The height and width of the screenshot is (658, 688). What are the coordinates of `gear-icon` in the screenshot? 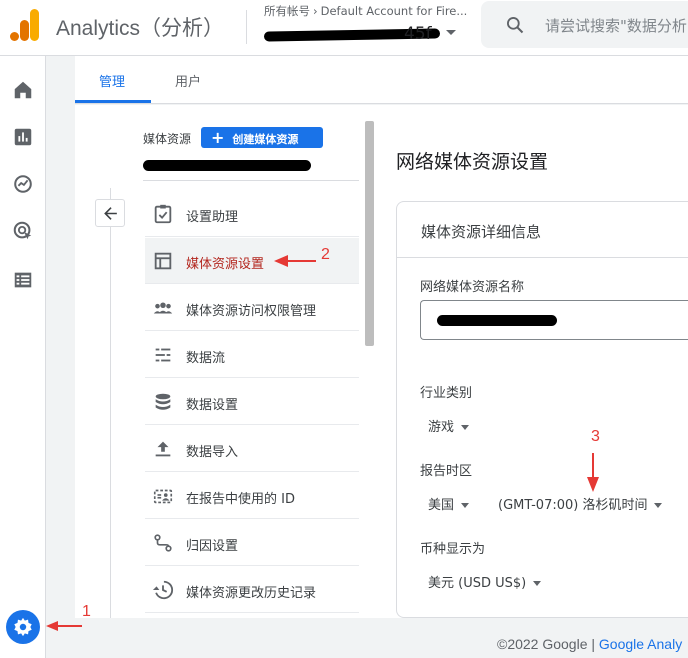 It's located at (23, 627).